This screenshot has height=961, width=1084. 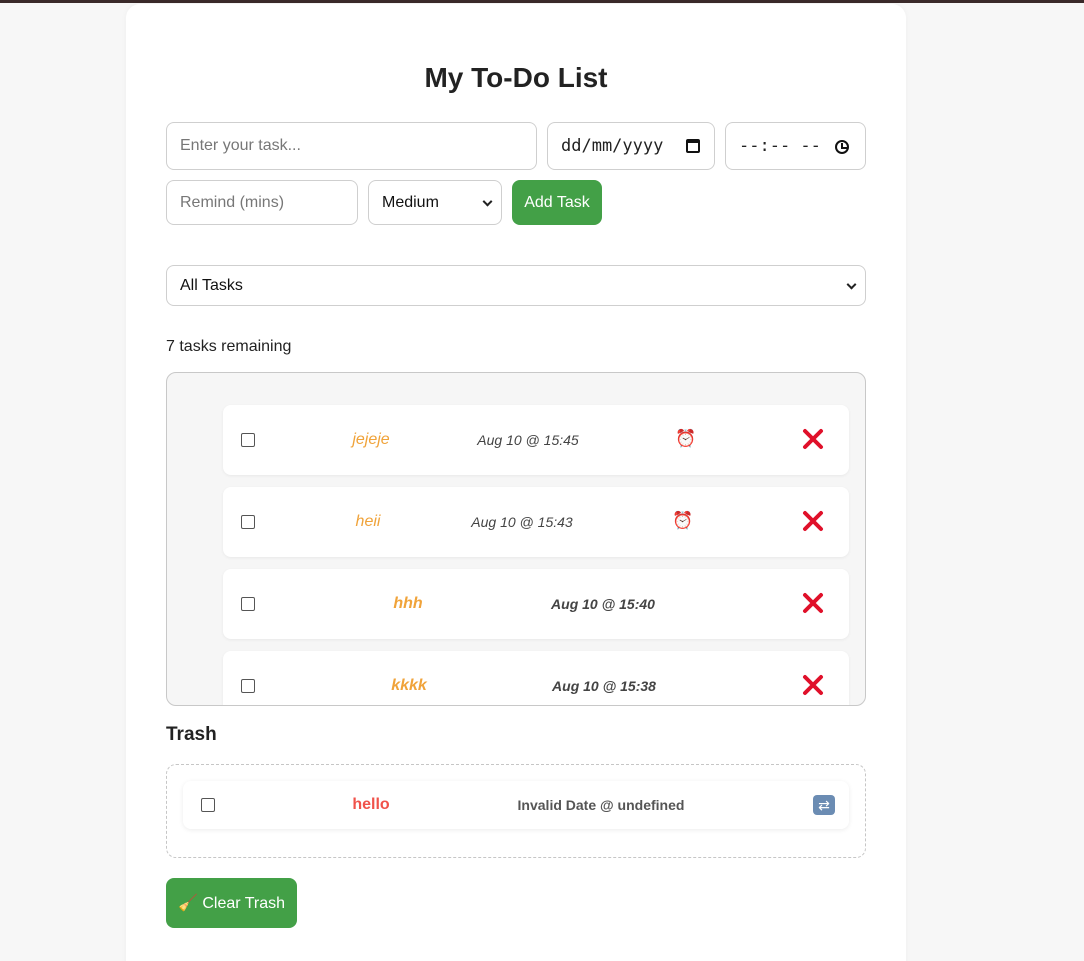 What do you see at coordinates (612, 146) in the screenshot?
I see `date-input-placeholder: dd/mm/yyyy` at bounding box center [612, 146].